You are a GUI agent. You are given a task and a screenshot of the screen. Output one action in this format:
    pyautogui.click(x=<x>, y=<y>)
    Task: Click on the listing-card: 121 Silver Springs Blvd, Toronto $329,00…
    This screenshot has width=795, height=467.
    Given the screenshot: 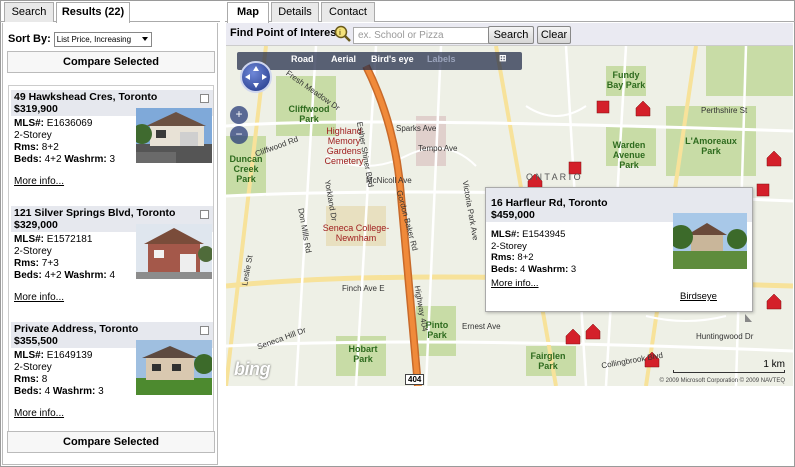 What is the action you would take?
    pyautogui.click(x=112, y=260)
    